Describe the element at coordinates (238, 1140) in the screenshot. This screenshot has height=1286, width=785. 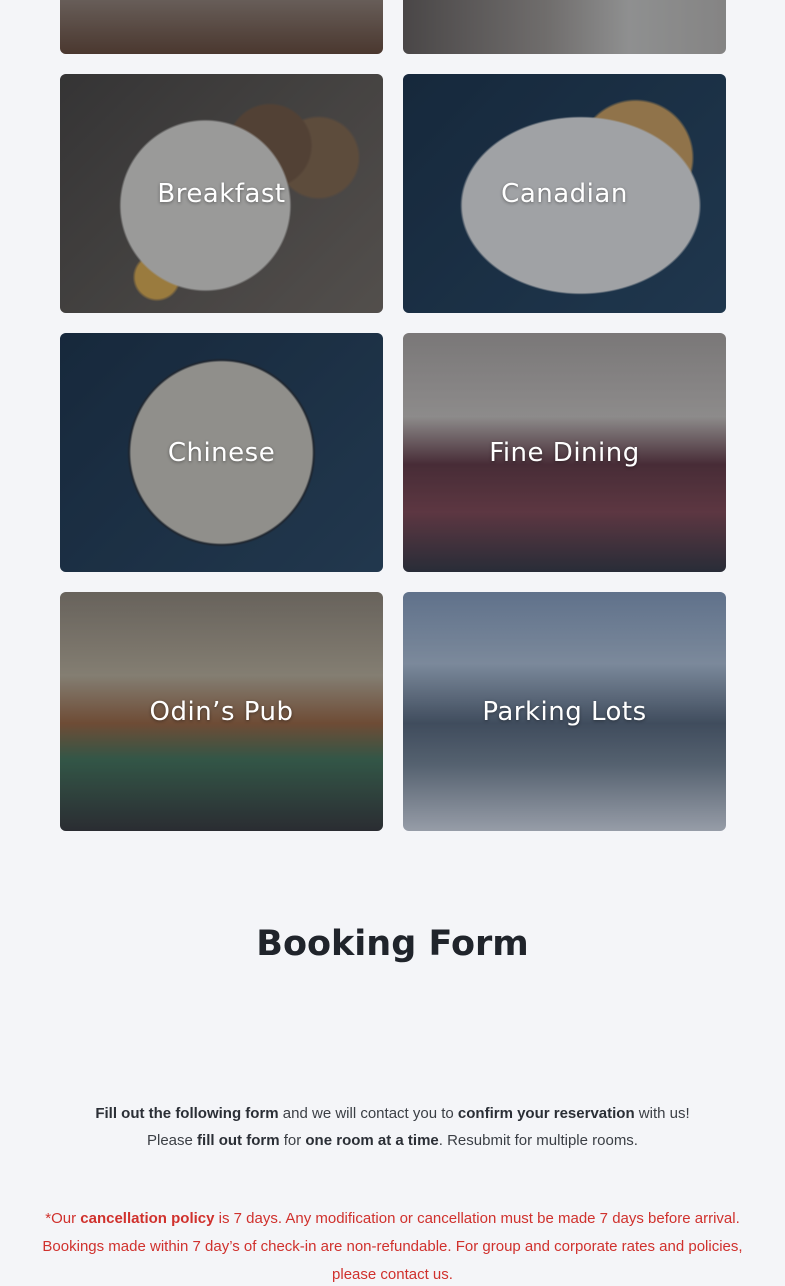
I see `intro-emphasis: fill out form` at that location.